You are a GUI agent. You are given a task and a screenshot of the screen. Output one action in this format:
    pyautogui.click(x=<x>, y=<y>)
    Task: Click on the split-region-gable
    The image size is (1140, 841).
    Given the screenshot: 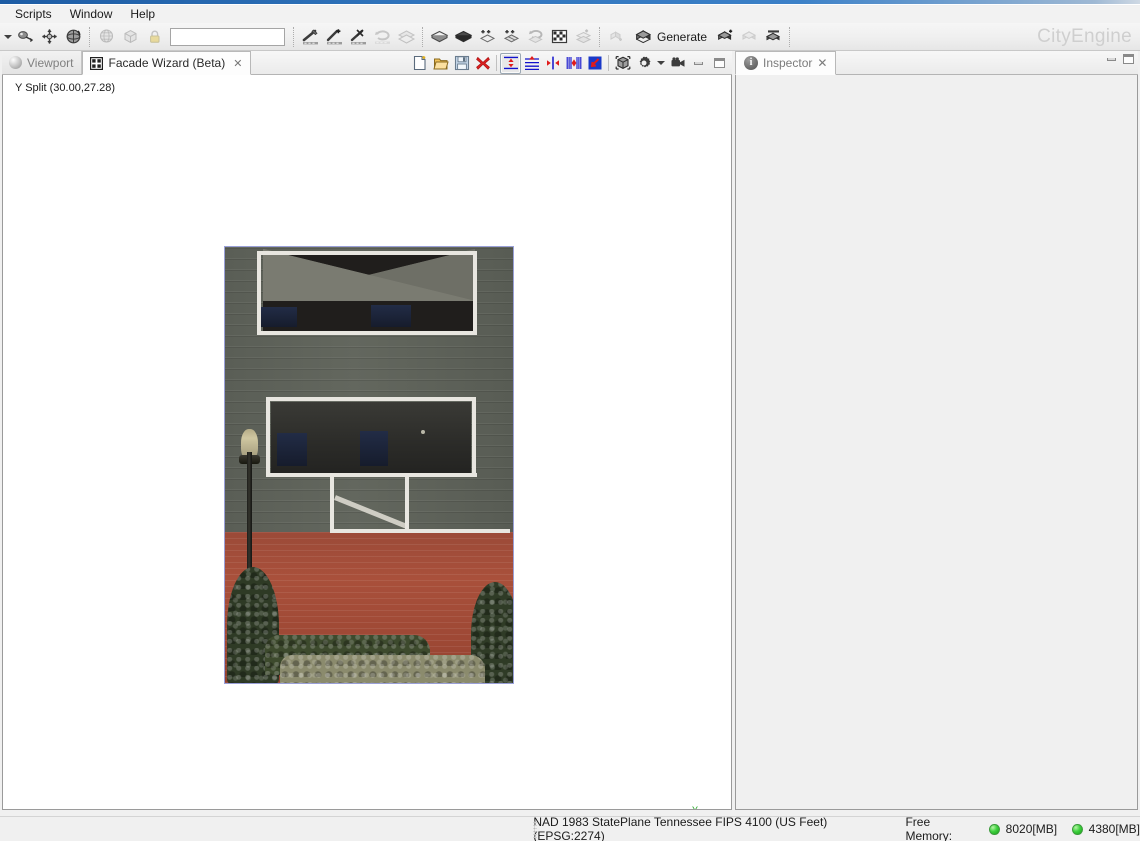 What is the action you would take?
    pyautogui.click(x=367, y=293)
    